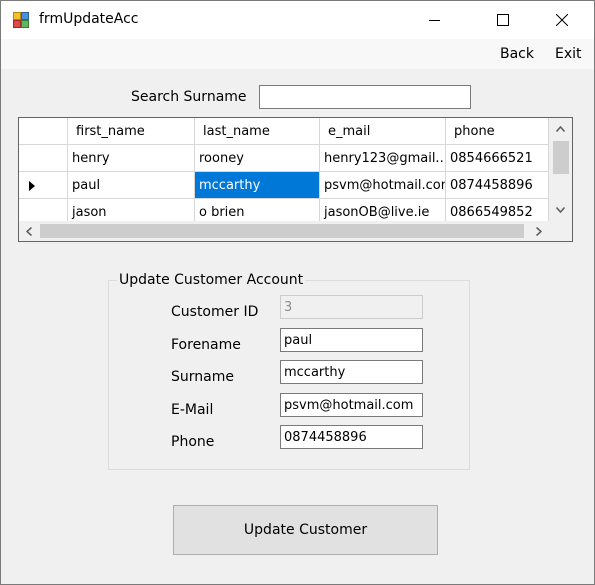  Describe the element at coordinates (351, 340) in the screenshot. I see `forename-field` at that location.